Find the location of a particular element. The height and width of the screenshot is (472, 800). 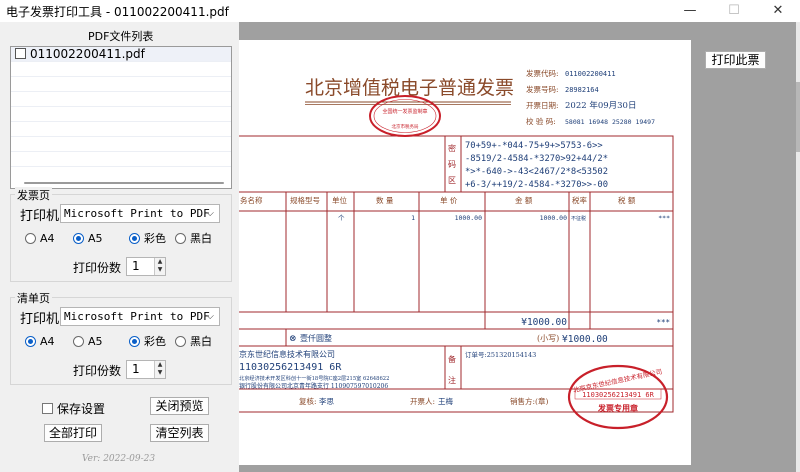

vertical-scrollbar is located at coordinates (798, 247).